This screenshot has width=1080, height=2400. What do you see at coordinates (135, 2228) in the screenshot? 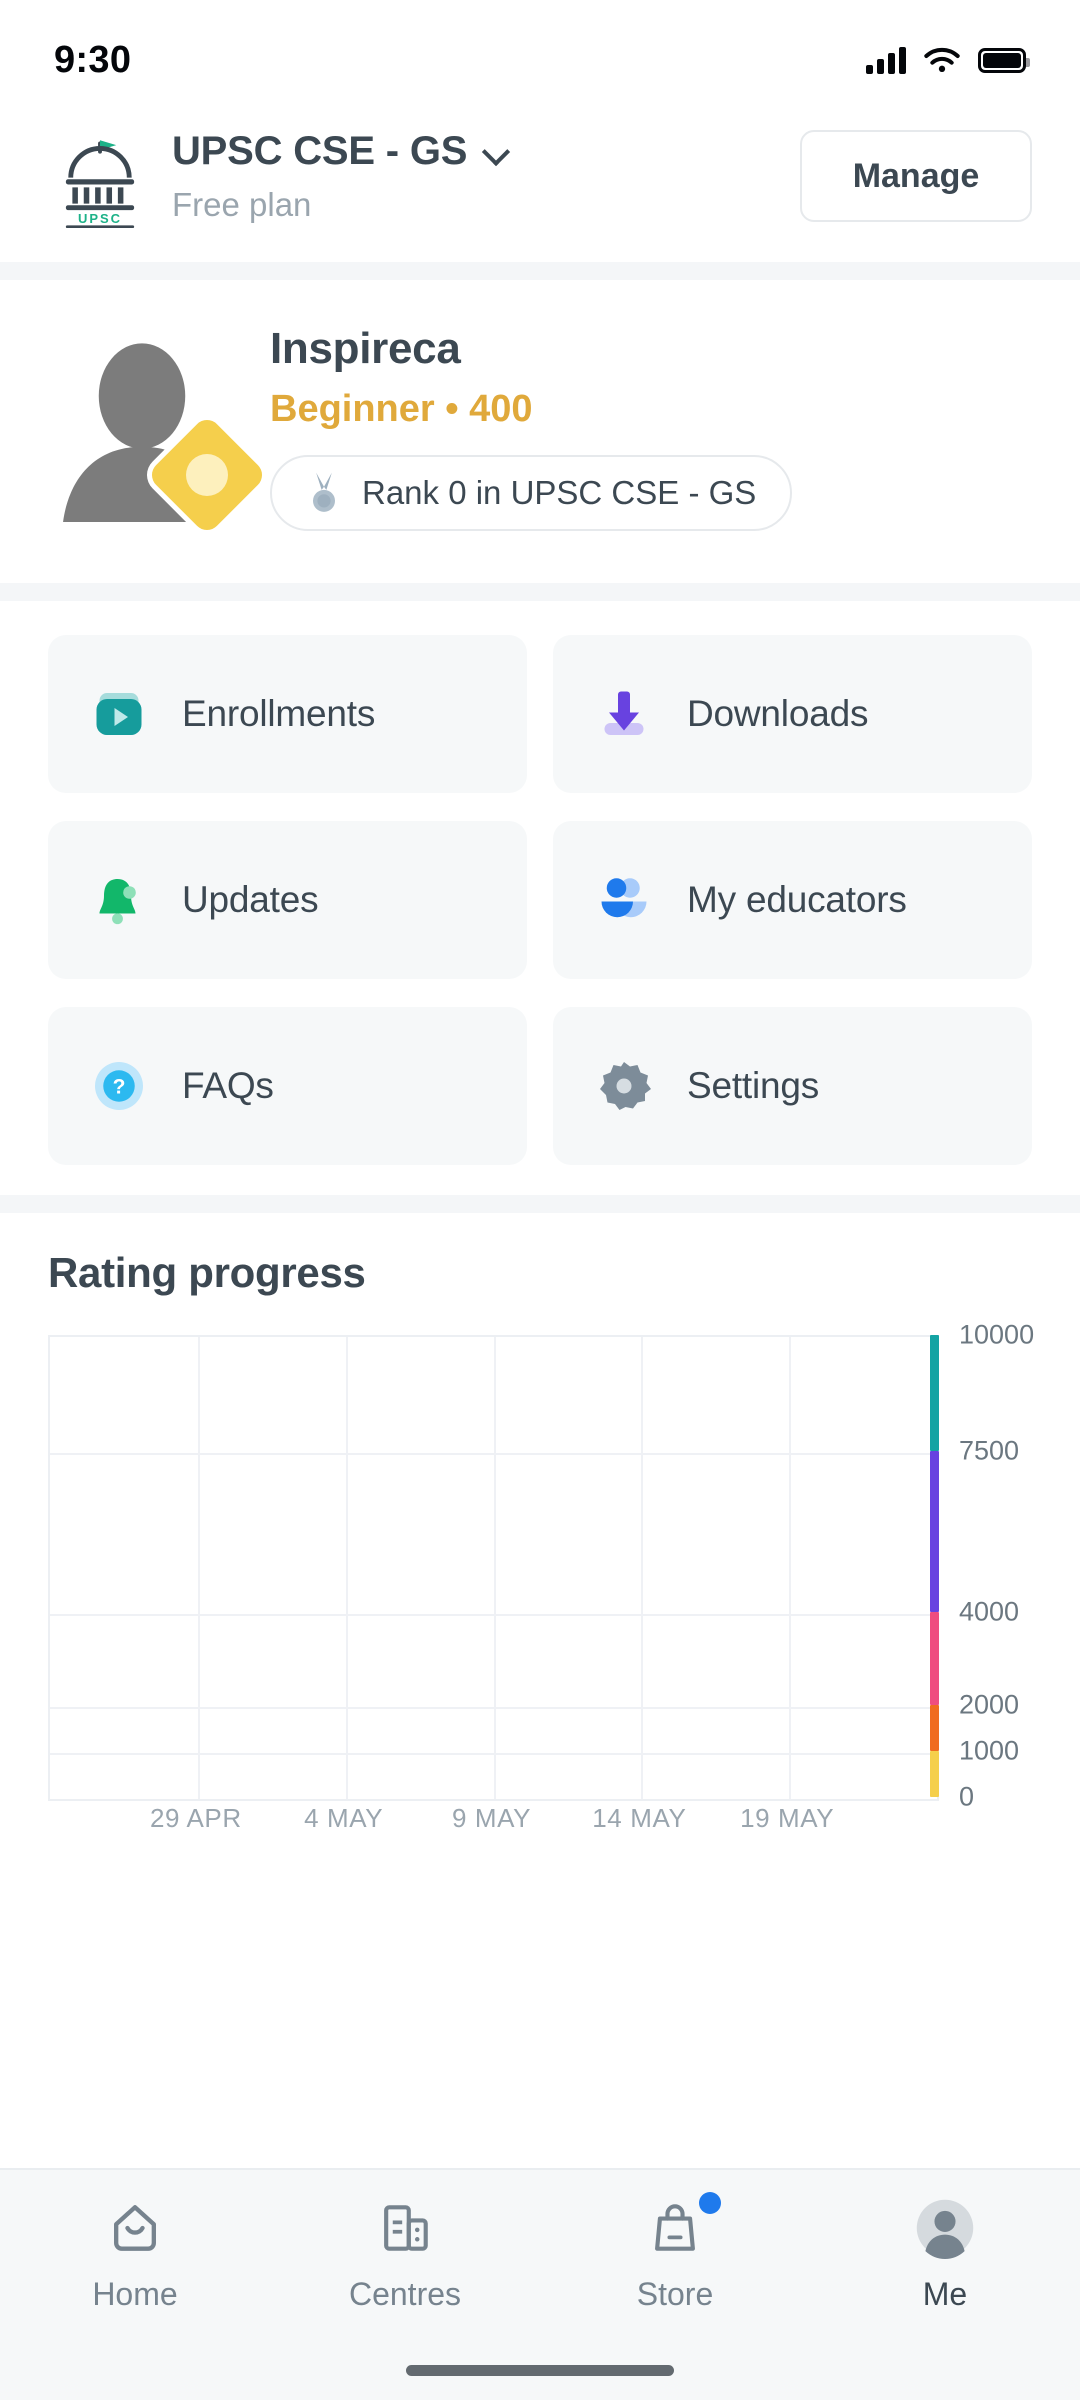
I see `home-icon` at bounding box center [135, 2228].